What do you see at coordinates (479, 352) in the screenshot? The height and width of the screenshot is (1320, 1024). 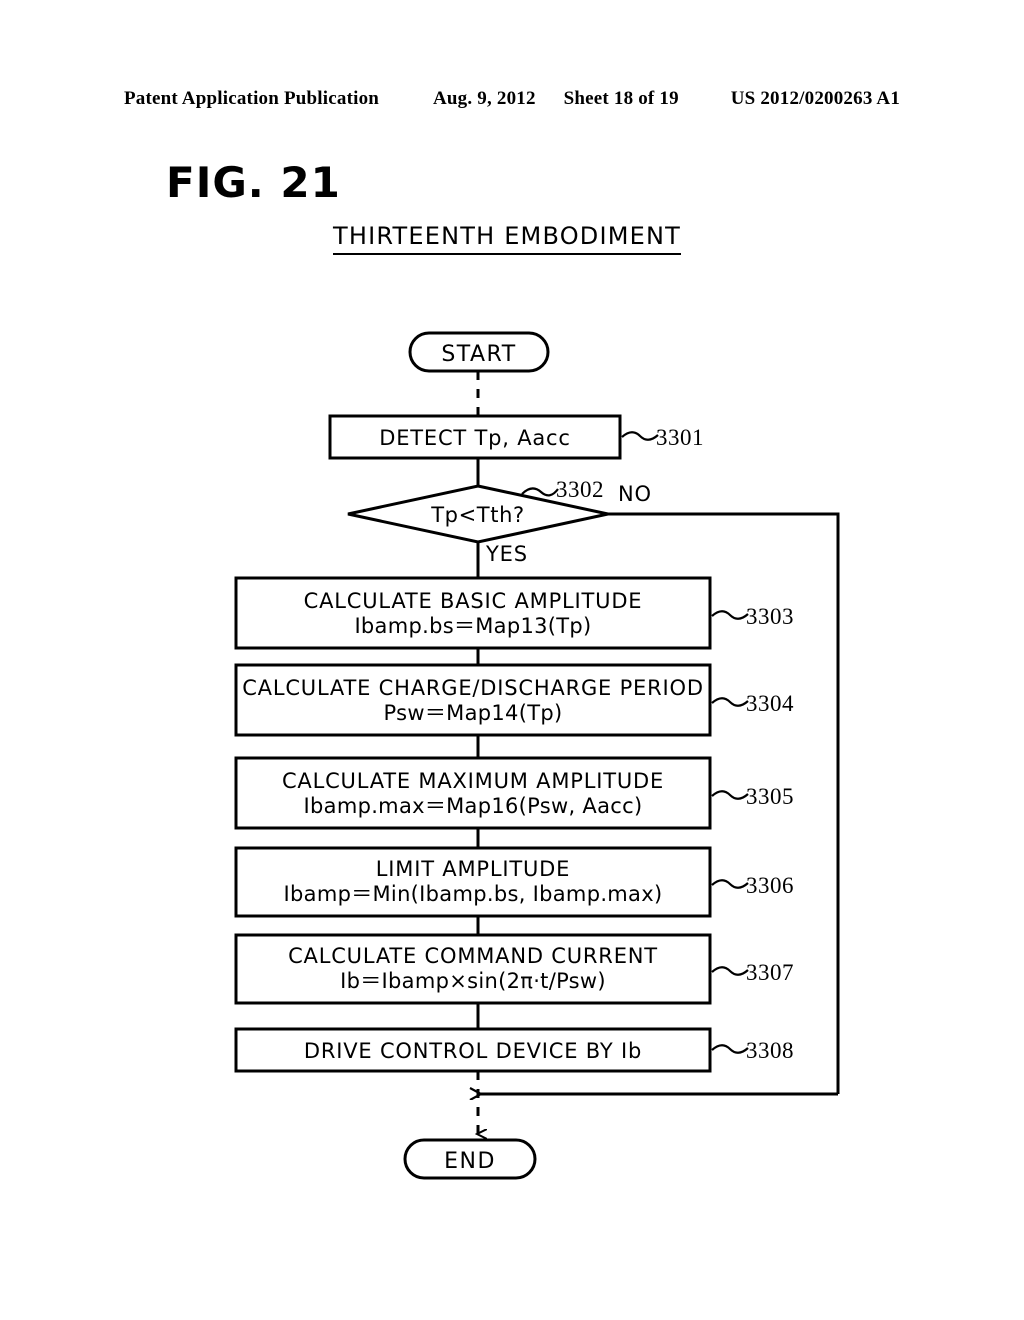 I see `start-terminal-shape` at bounding box center [479, 352].